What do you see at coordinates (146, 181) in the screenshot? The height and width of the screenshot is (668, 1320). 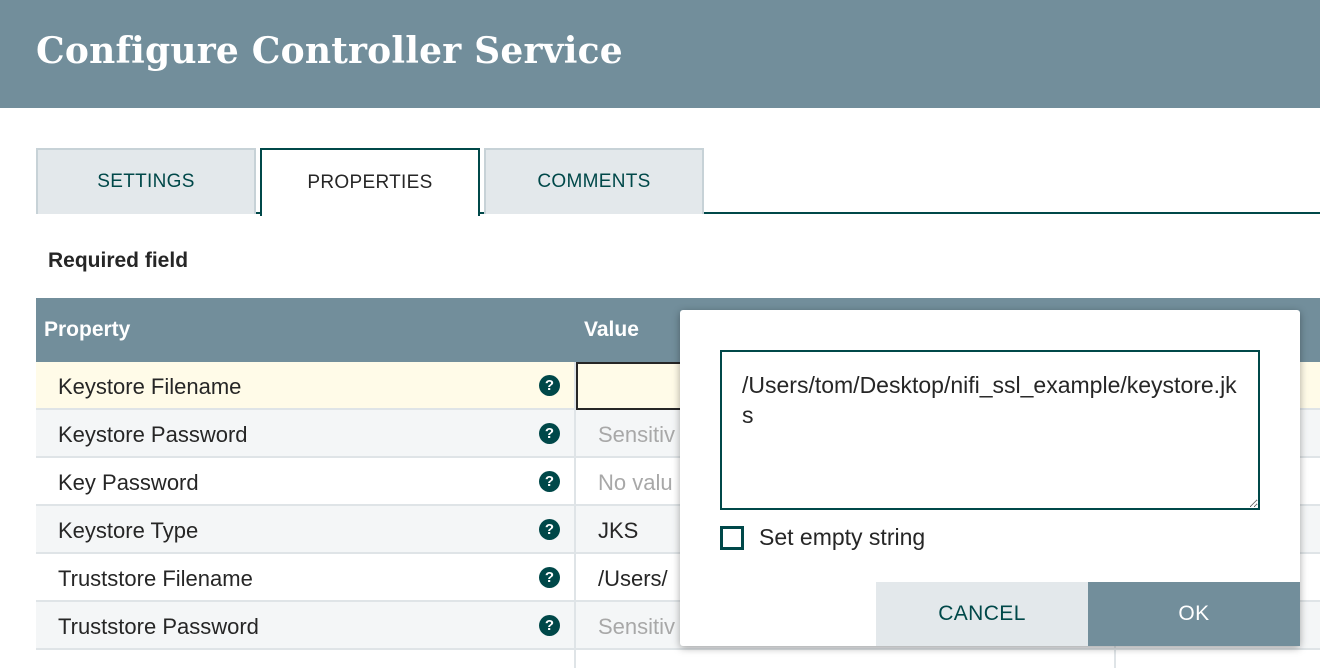 I see `tab-settings: SETTINGS` at bounding box center [146, 181].